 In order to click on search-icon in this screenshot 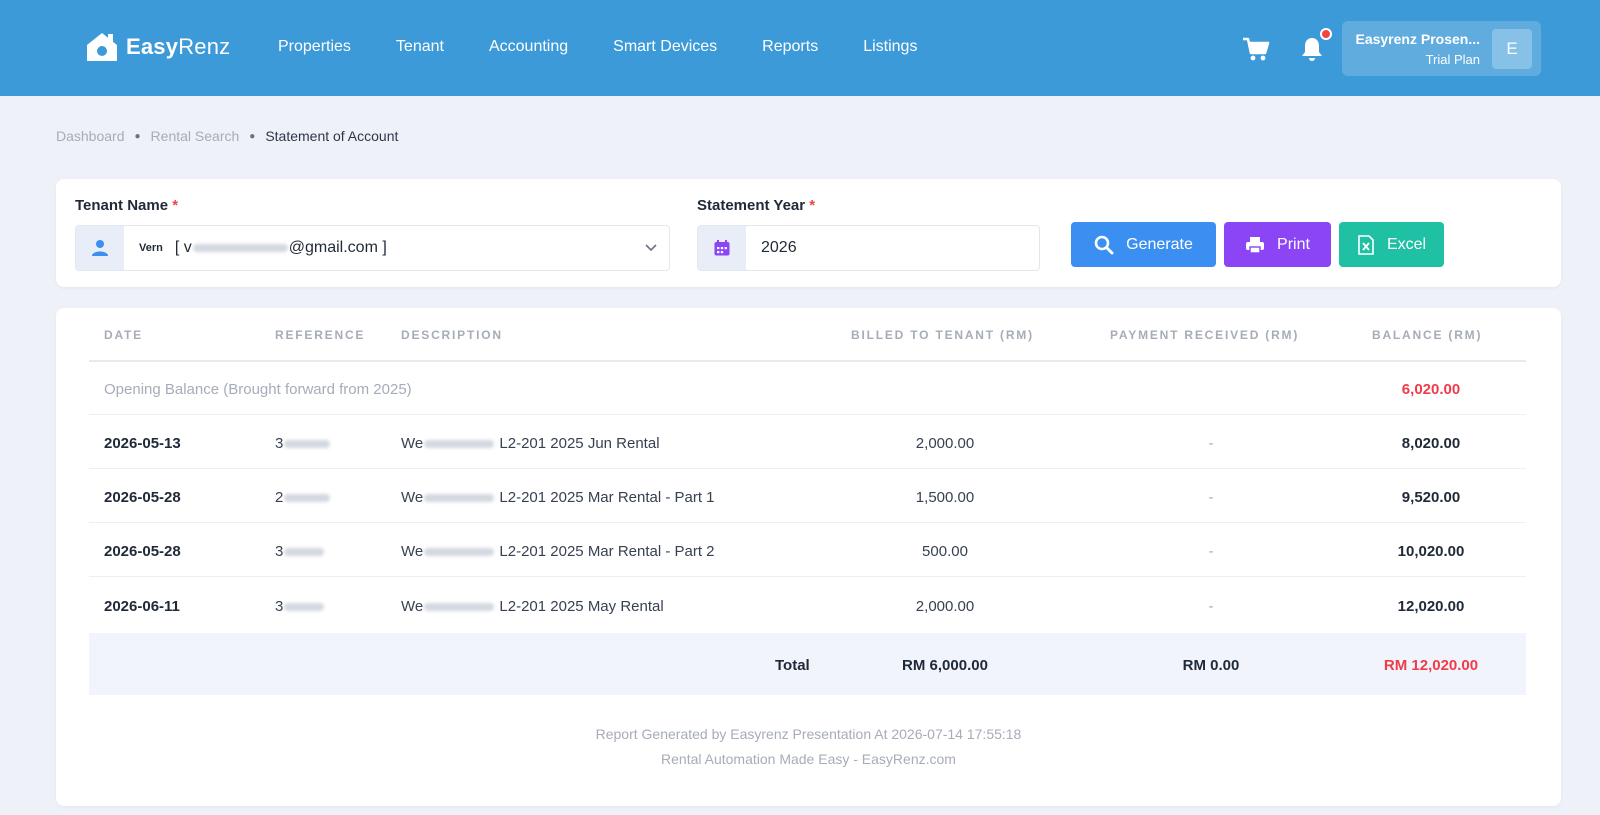, I will do `click(1104, 244)`.